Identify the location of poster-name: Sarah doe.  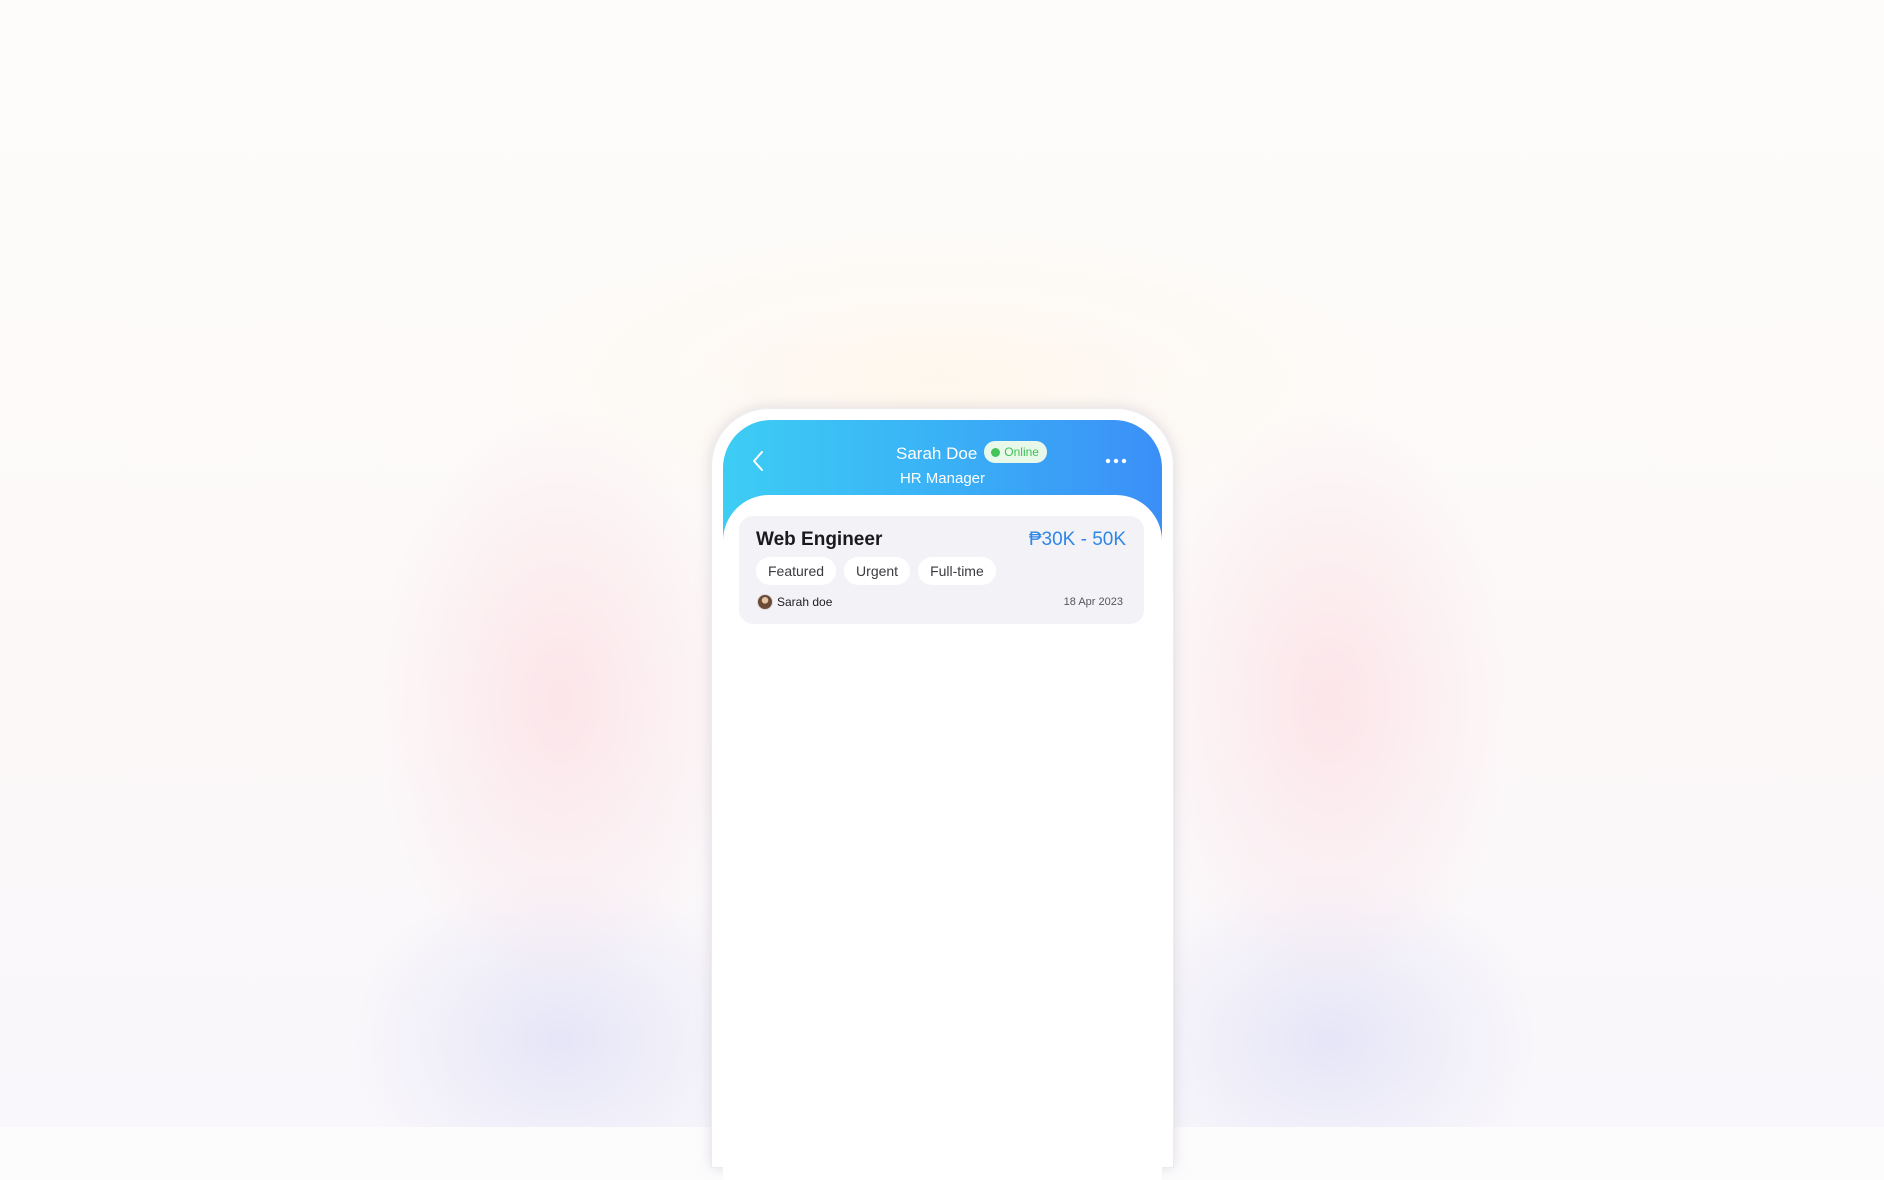
(805, 602).